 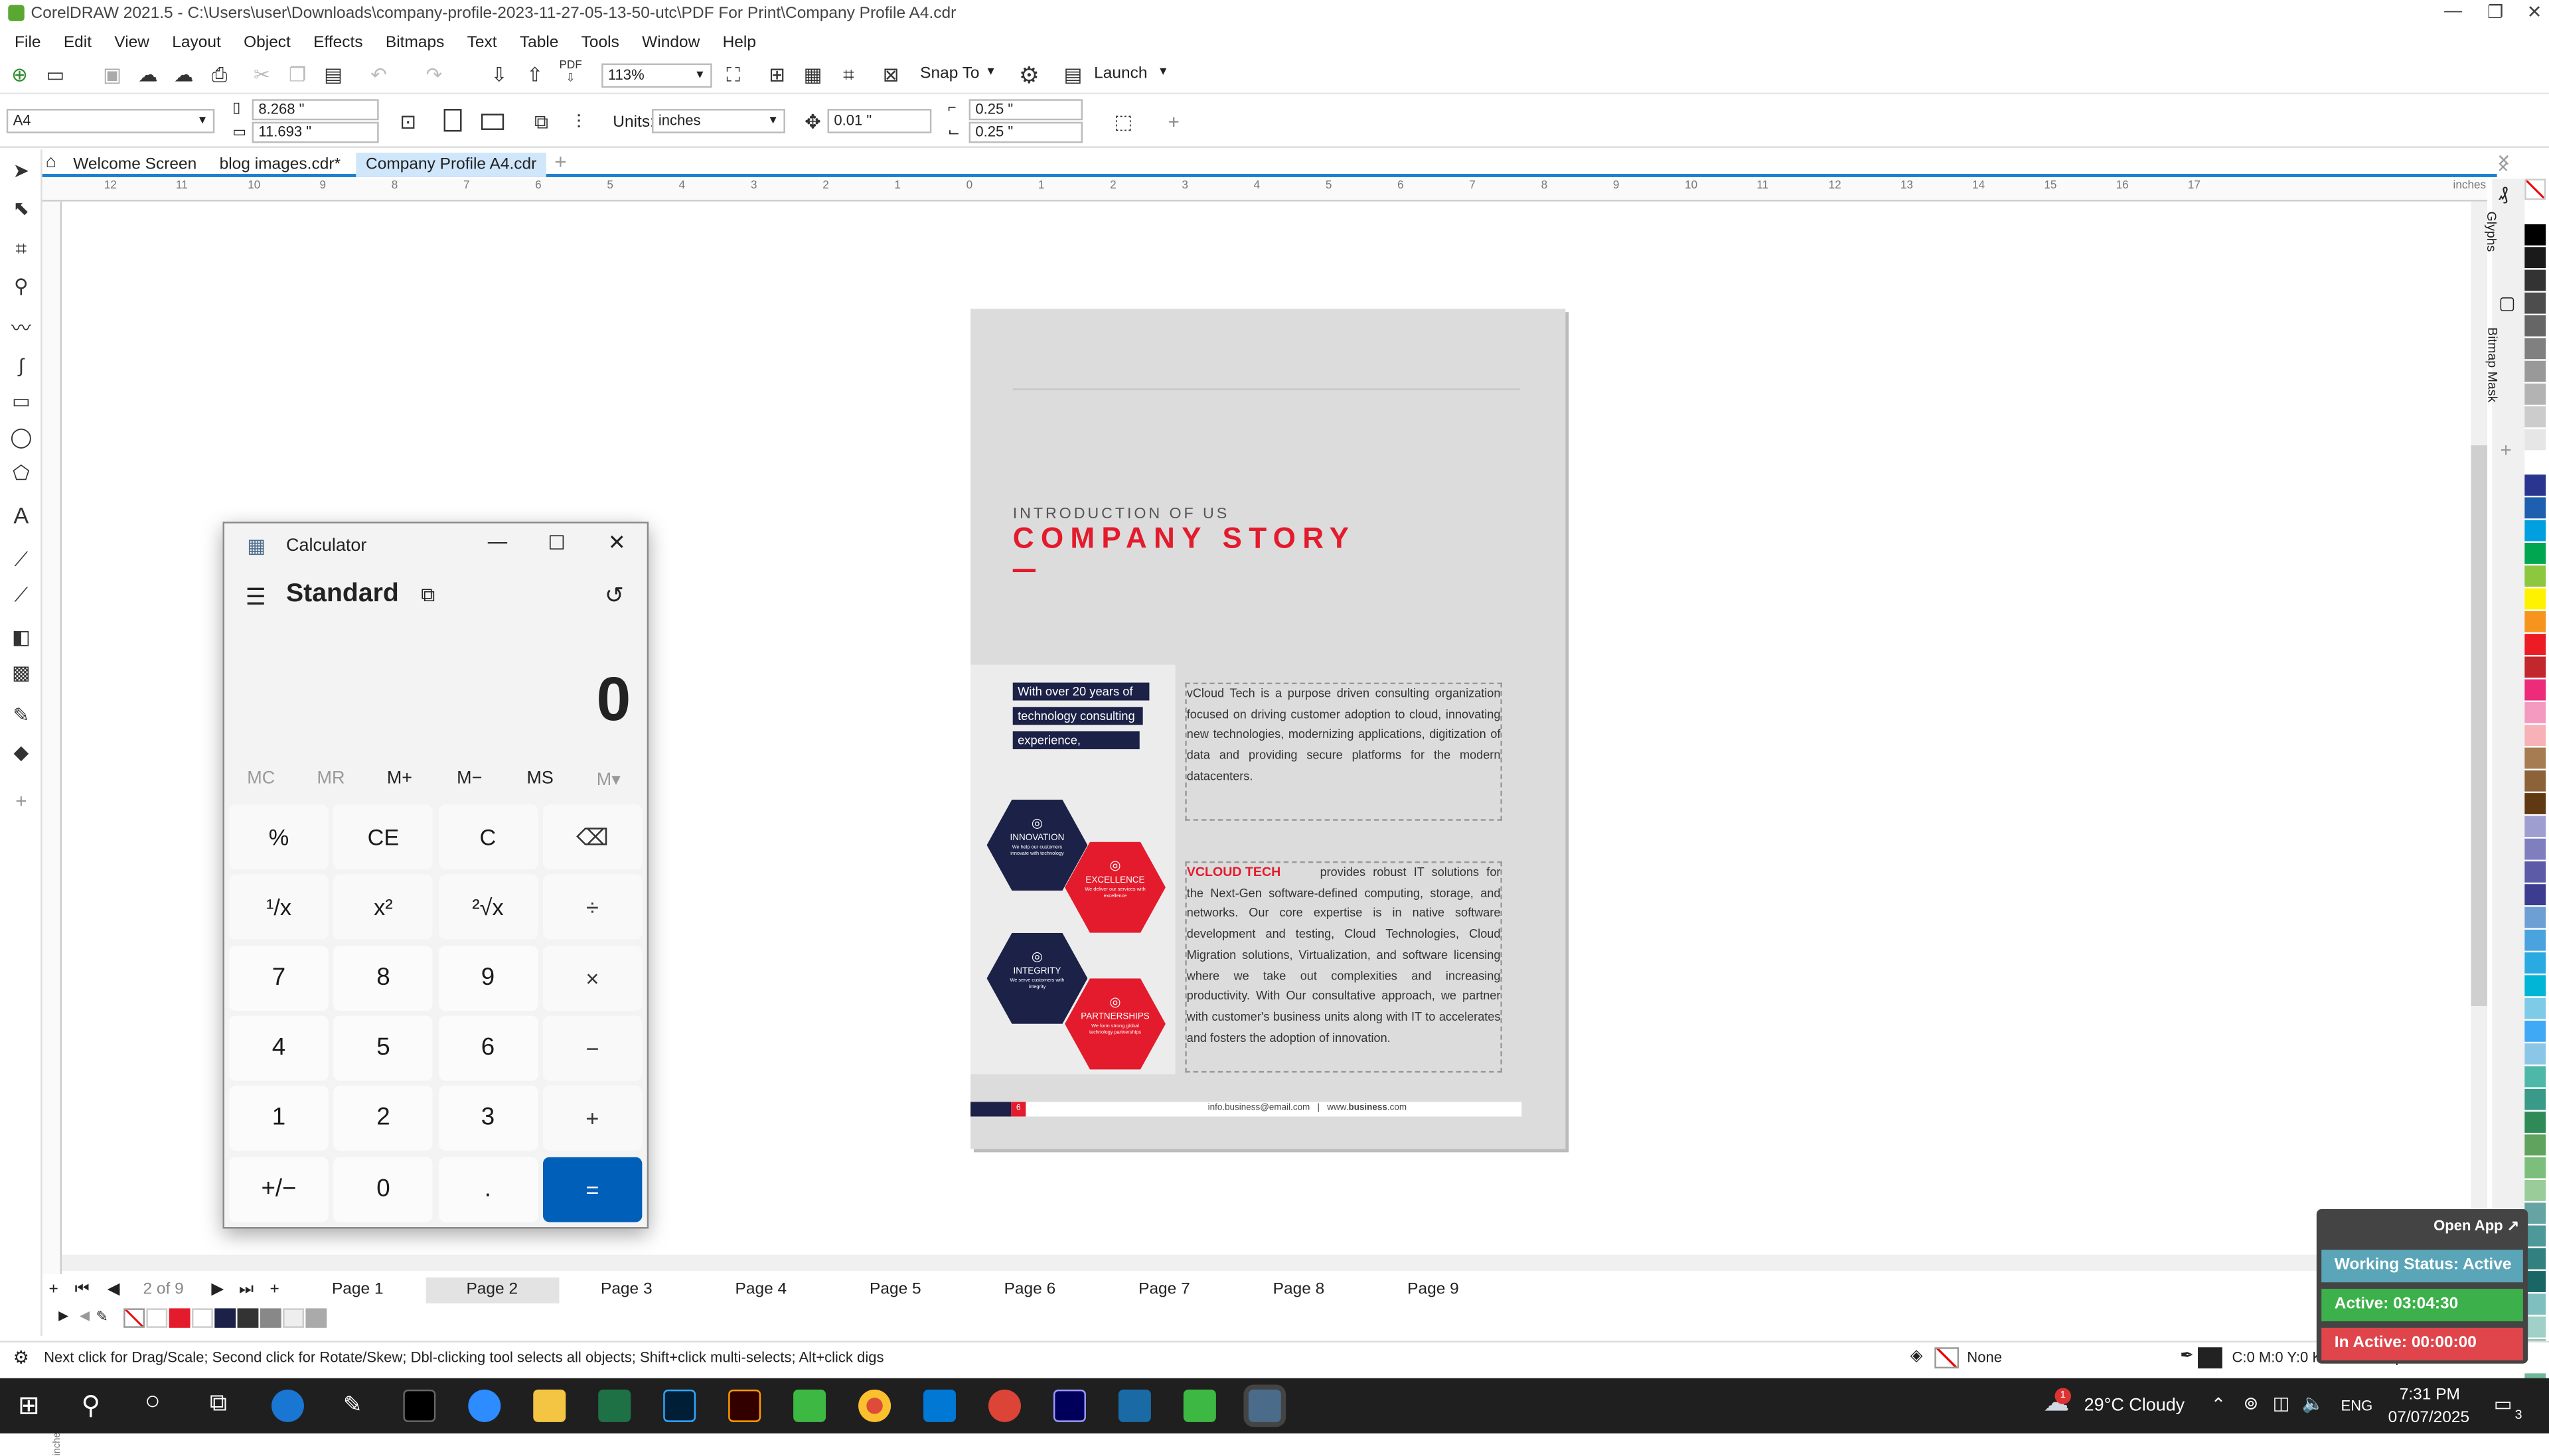 I want to click on page-width-field: 8.268 ", so click(x=315, y=110).